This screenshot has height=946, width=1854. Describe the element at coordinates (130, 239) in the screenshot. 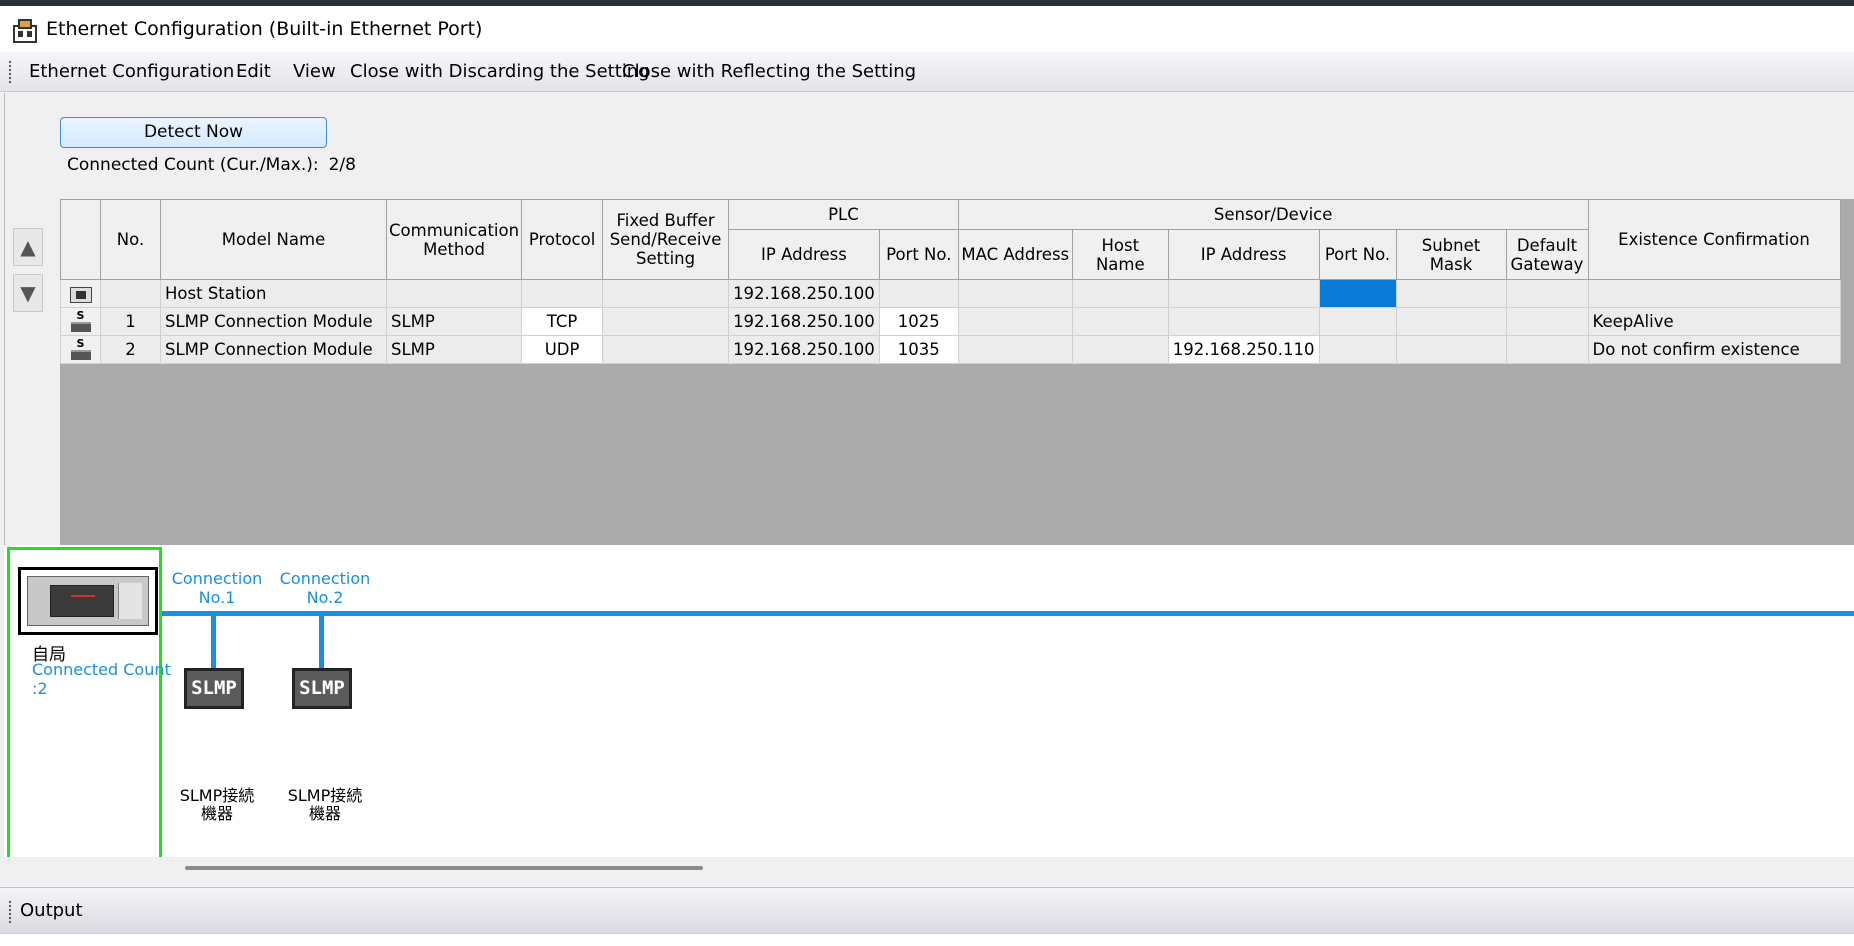

I see `header-no: No.` at that location.